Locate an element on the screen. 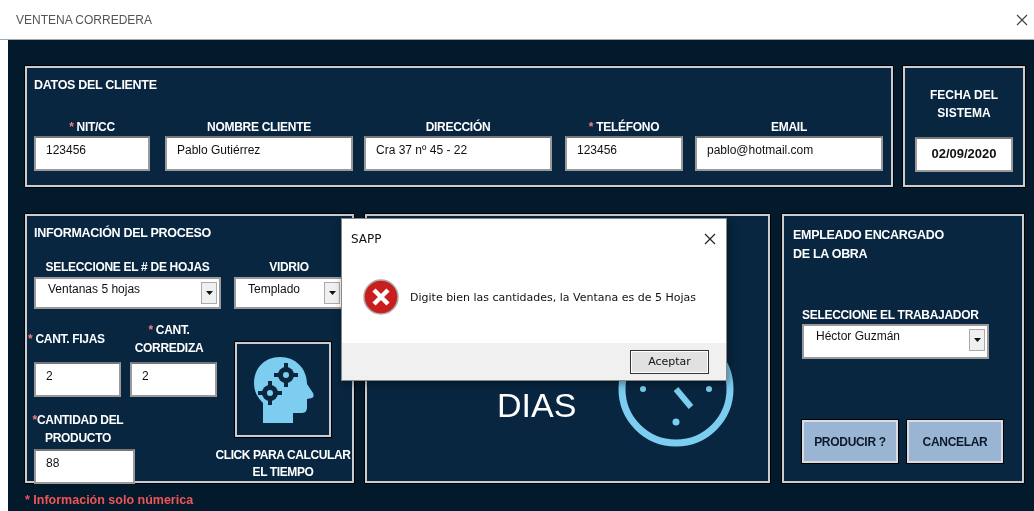 This screenshot has height=511, width=1034. panel-heading: INFORMACIÓN DEL PROCESO is located at coordinates (123, 233).